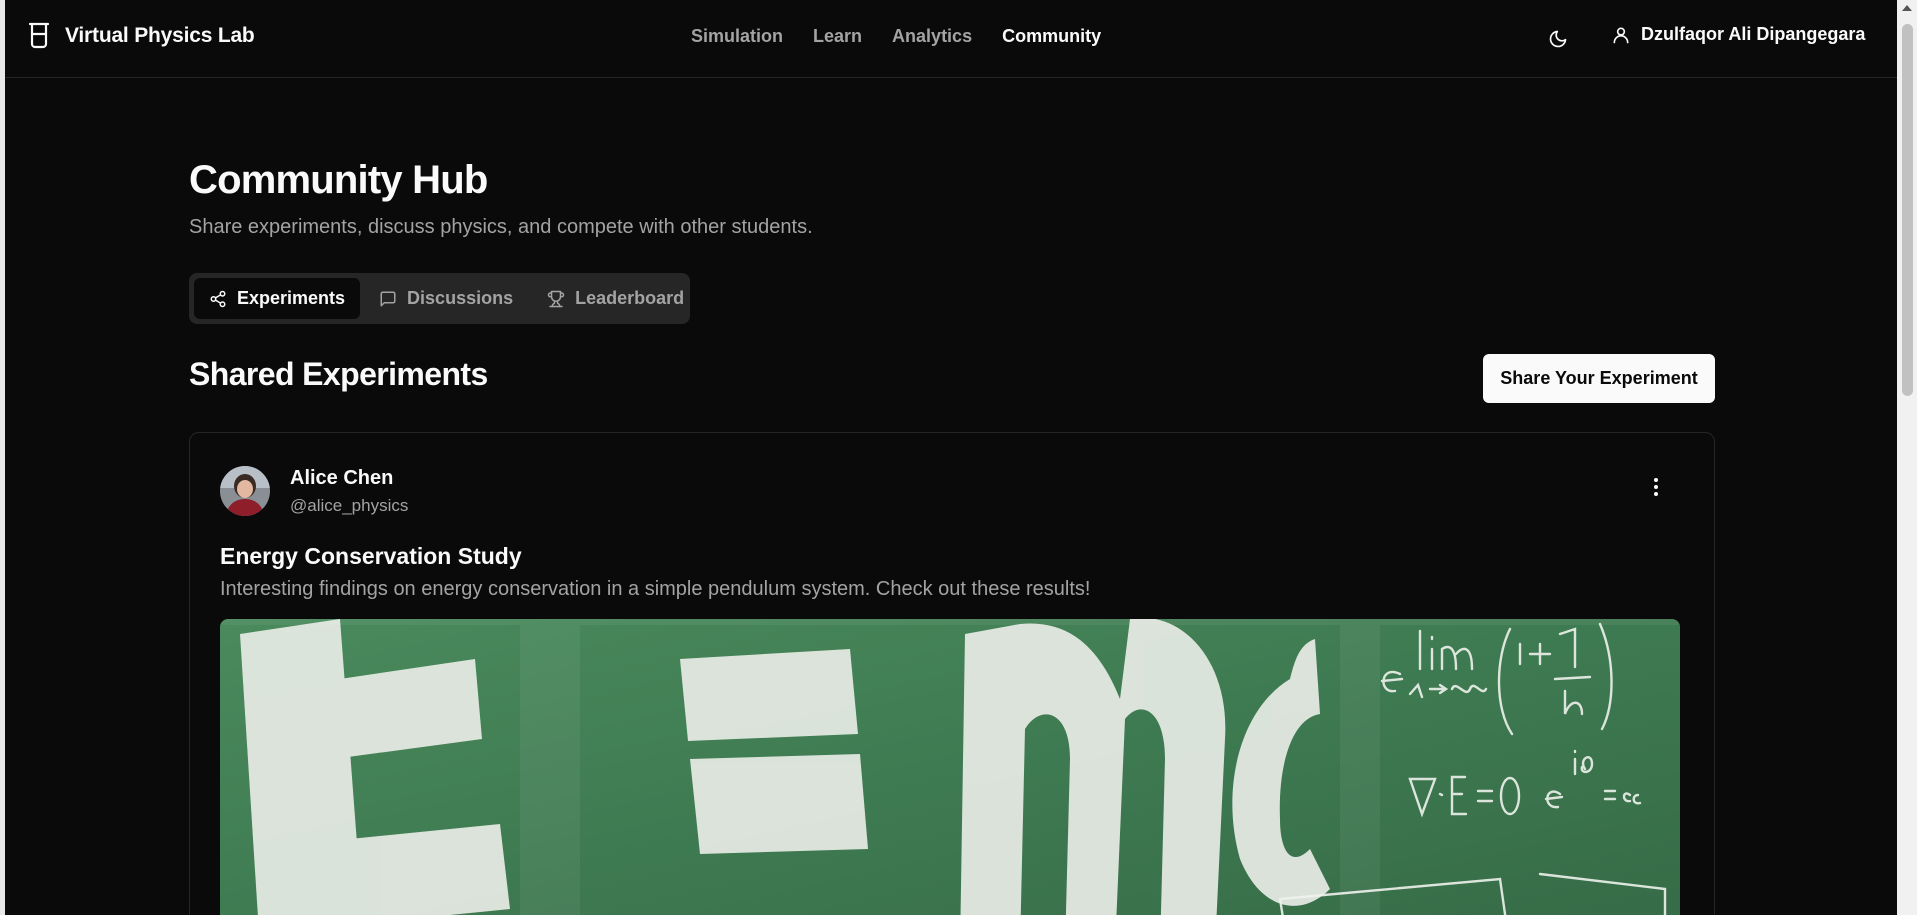 Image resolution: width=1917 pixels, height=915 pixels. I want to click on tab-label: Discussions, so click(460, 298).